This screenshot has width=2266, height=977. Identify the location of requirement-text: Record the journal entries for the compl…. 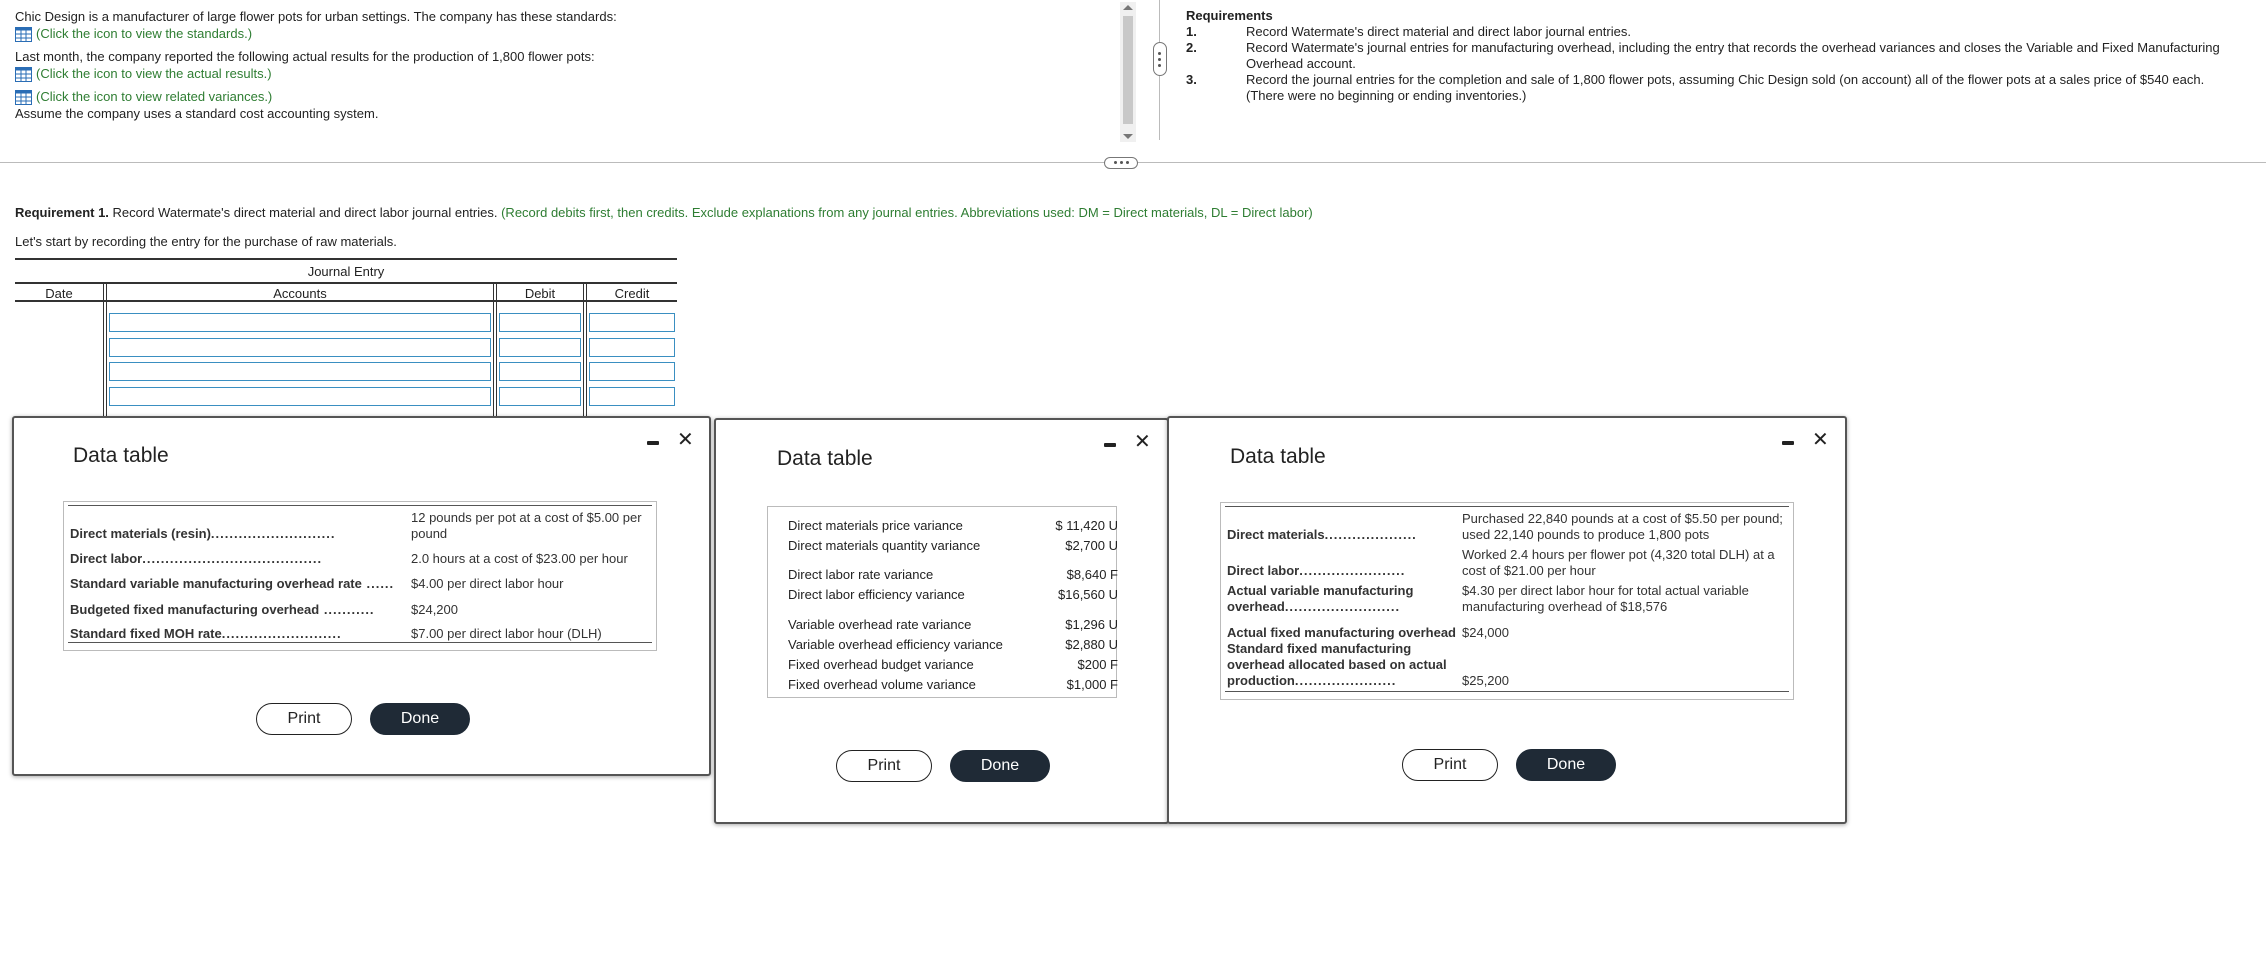
(1725, 87).